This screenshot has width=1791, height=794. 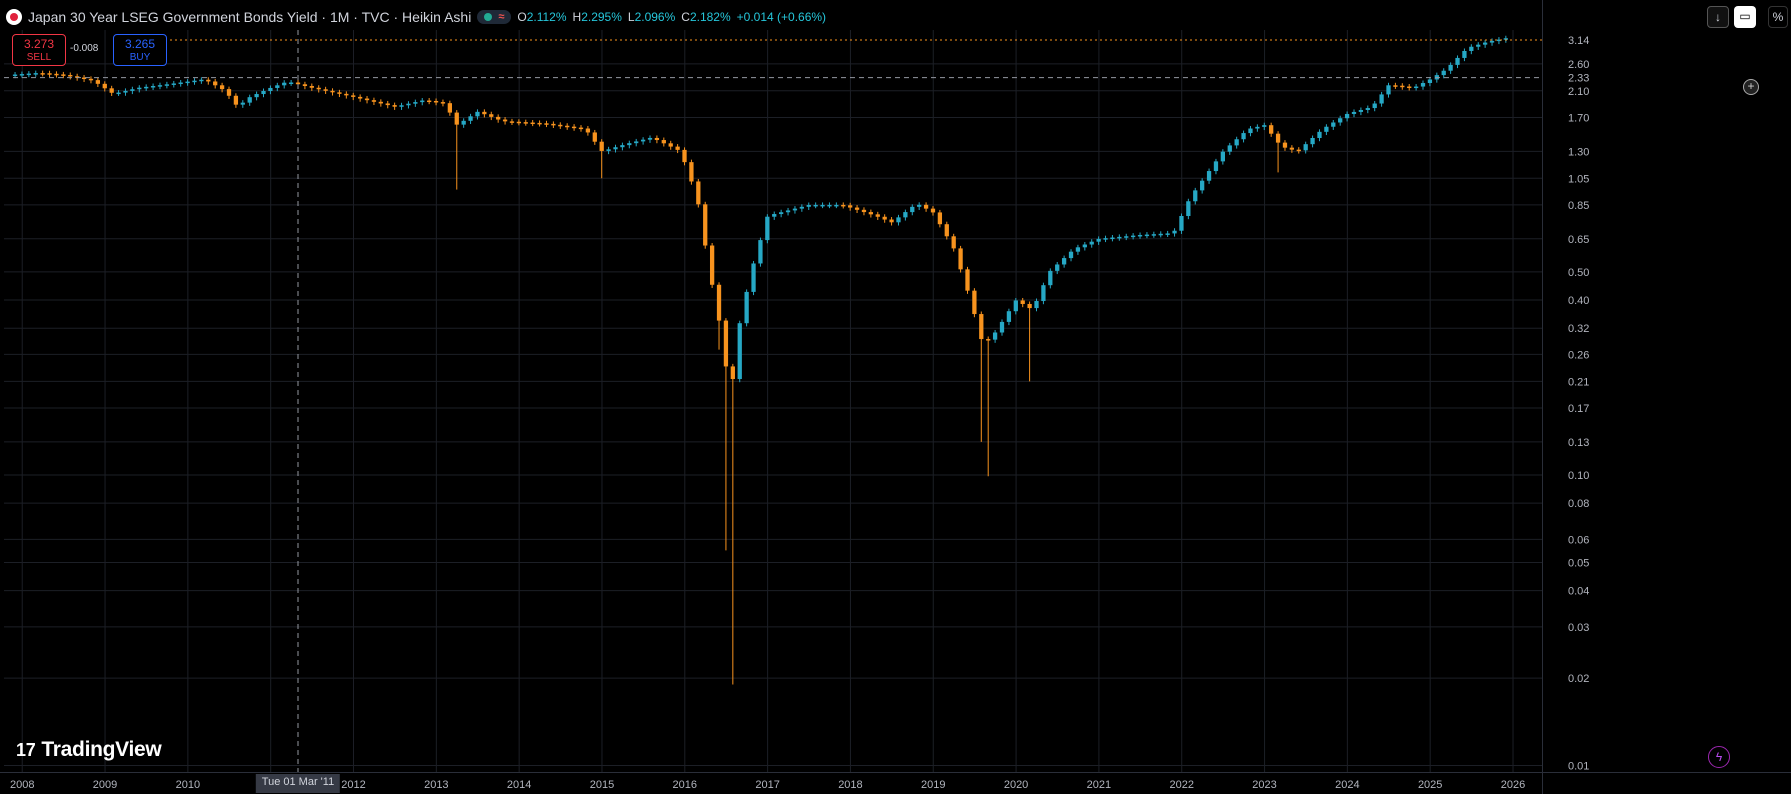 I want to click on price-tick-label: 0.05, so click(x=1578, y=563).